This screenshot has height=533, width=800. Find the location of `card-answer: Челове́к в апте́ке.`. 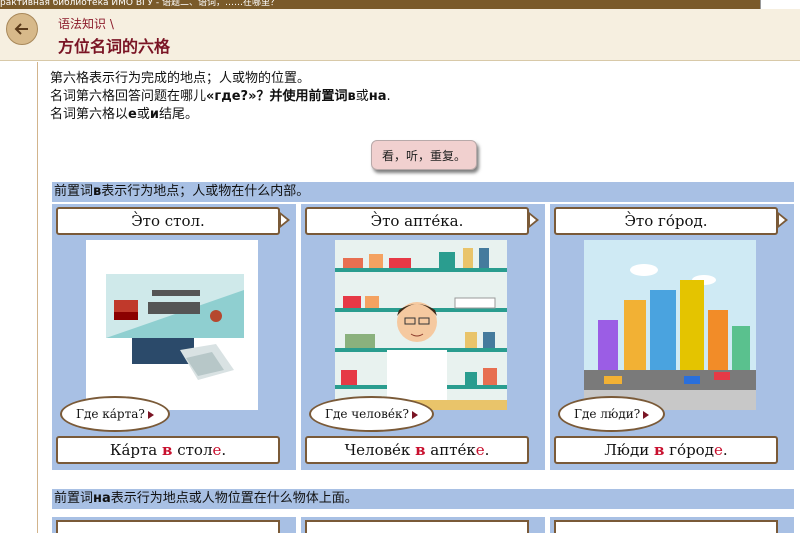

card-answer: Челове́к в апте́ке. is located at coordinates (417, 450).